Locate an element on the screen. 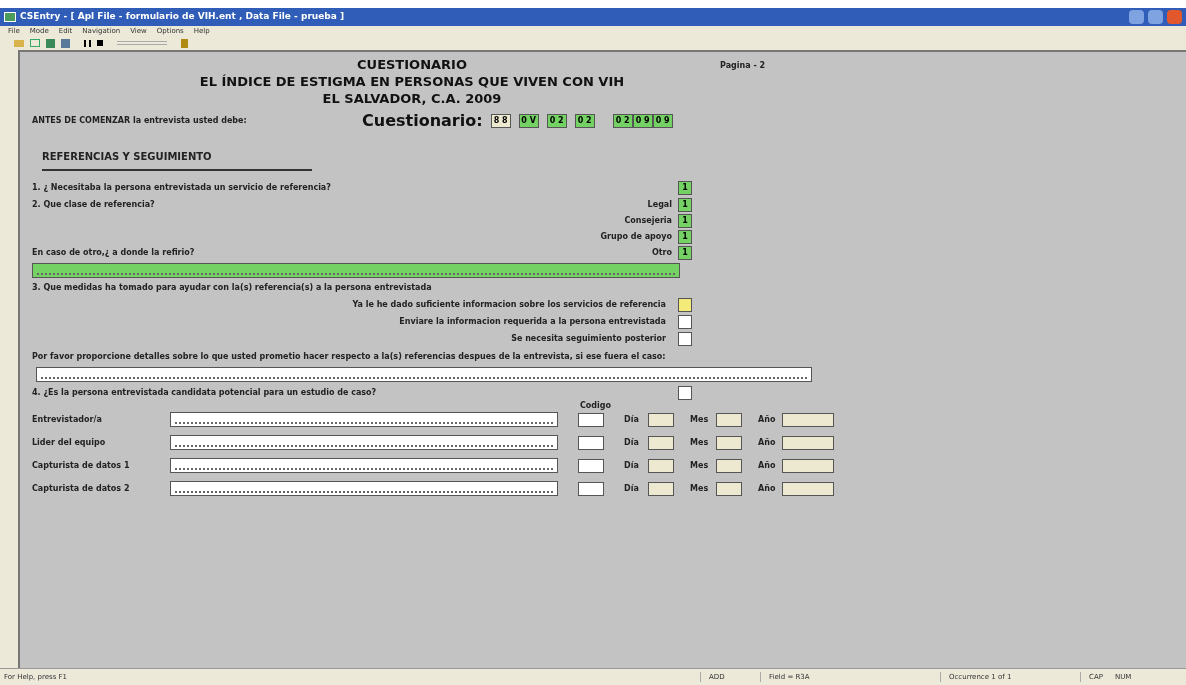 This screenshot has height=685, width=1186. option-label: Consejeria is located at coordinates (648, 221).